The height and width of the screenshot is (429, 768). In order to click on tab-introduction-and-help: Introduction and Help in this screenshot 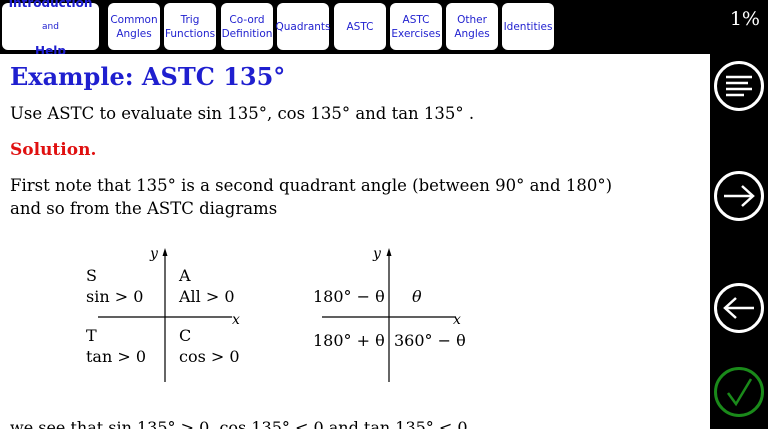, I will do `click(50, 28)`.